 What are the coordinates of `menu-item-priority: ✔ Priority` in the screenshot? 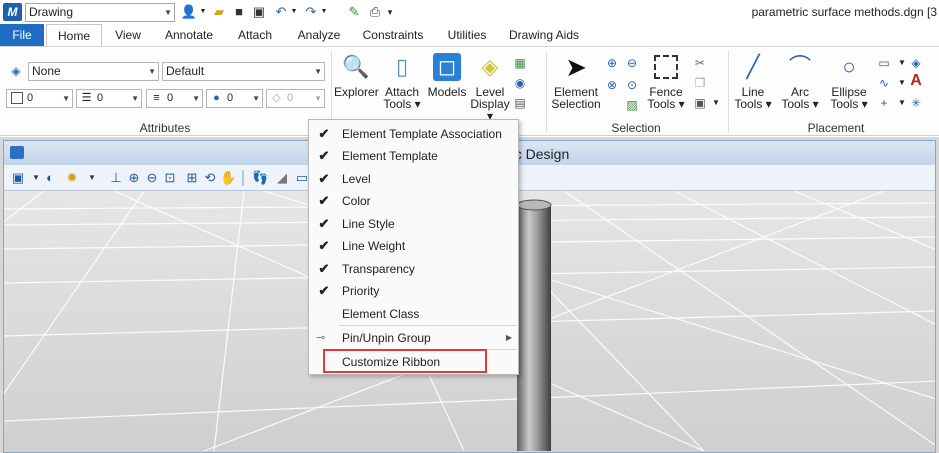 It's located at (413, 291).